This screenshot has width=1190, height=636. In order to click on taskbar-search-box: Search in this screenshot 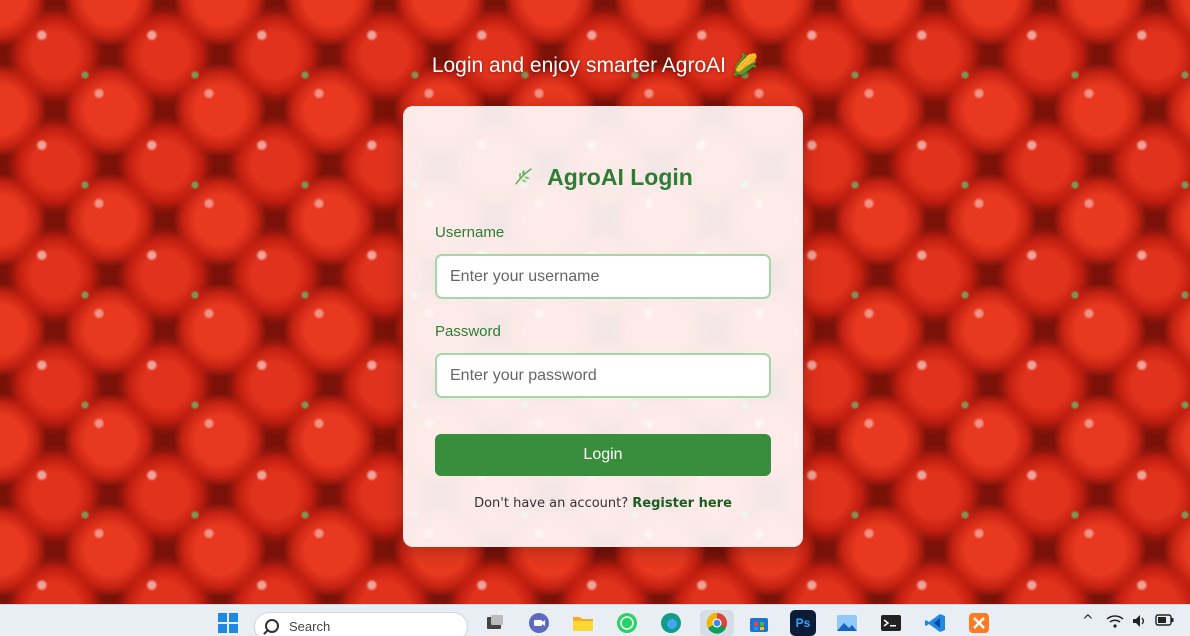, I will do `click(361, 624)`.